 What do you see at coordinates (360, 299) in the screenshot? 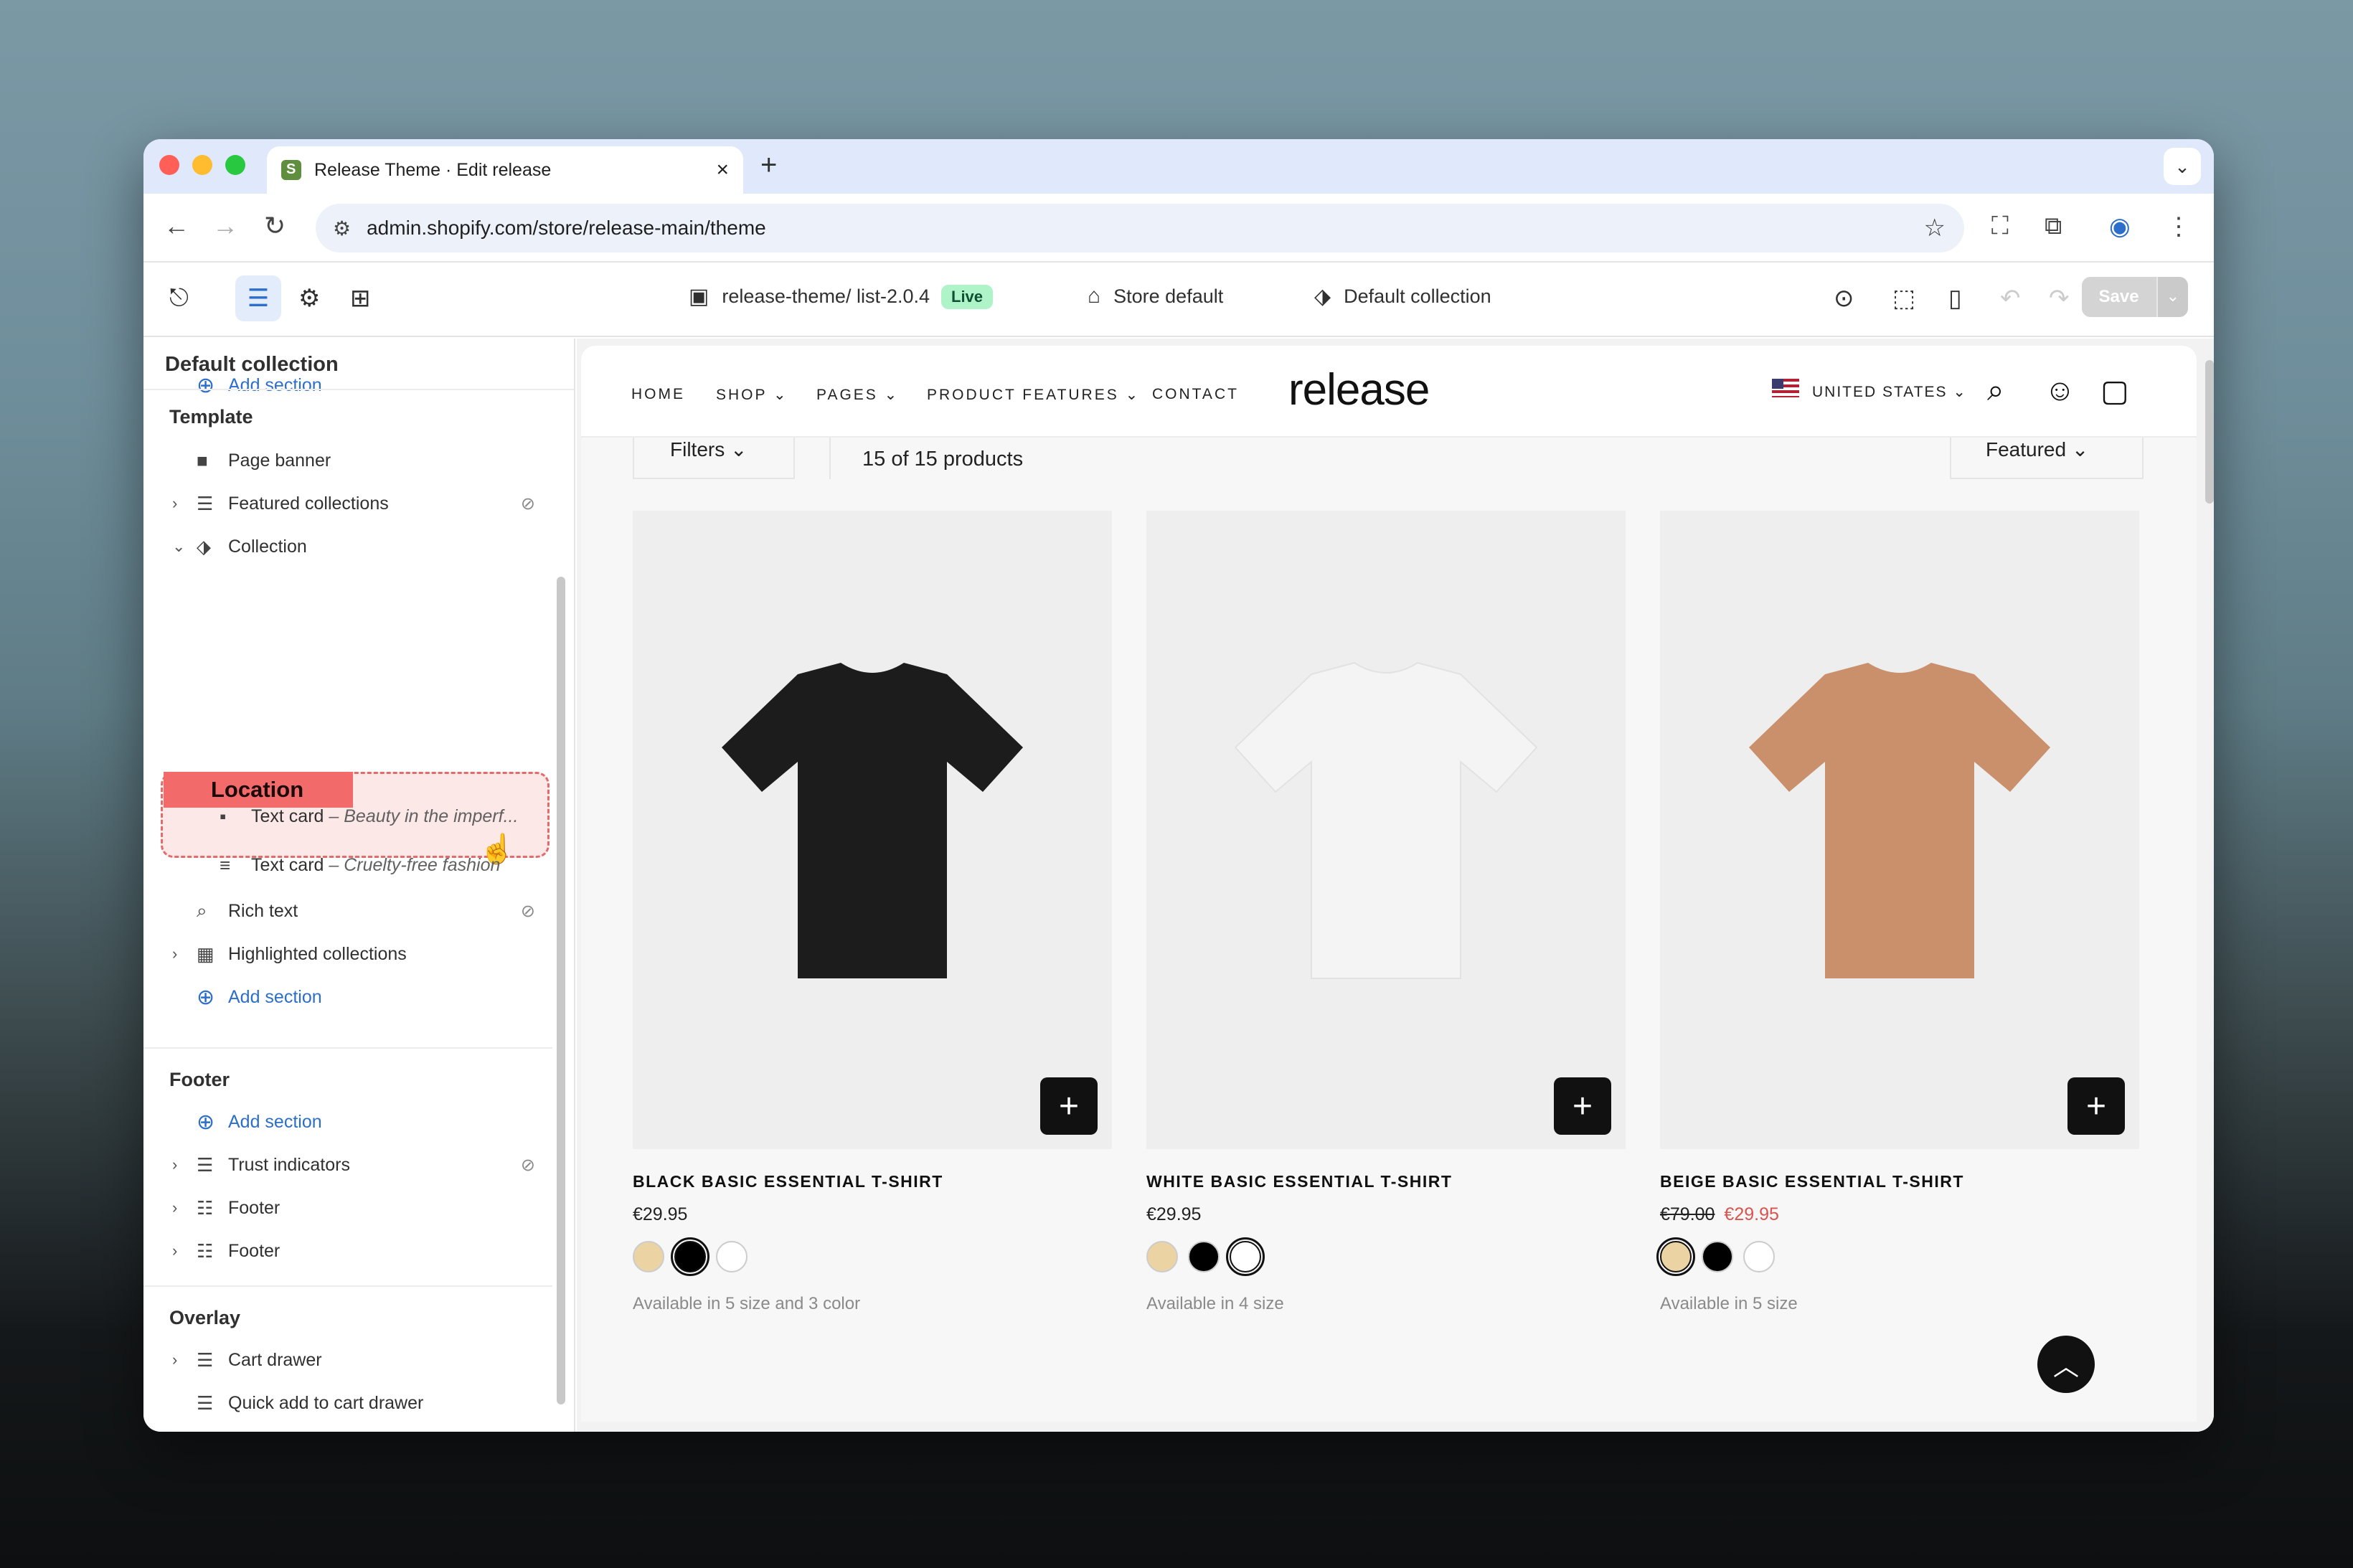
I see `app-embeds-icon: ⊞` at bounding box center [360, 299].